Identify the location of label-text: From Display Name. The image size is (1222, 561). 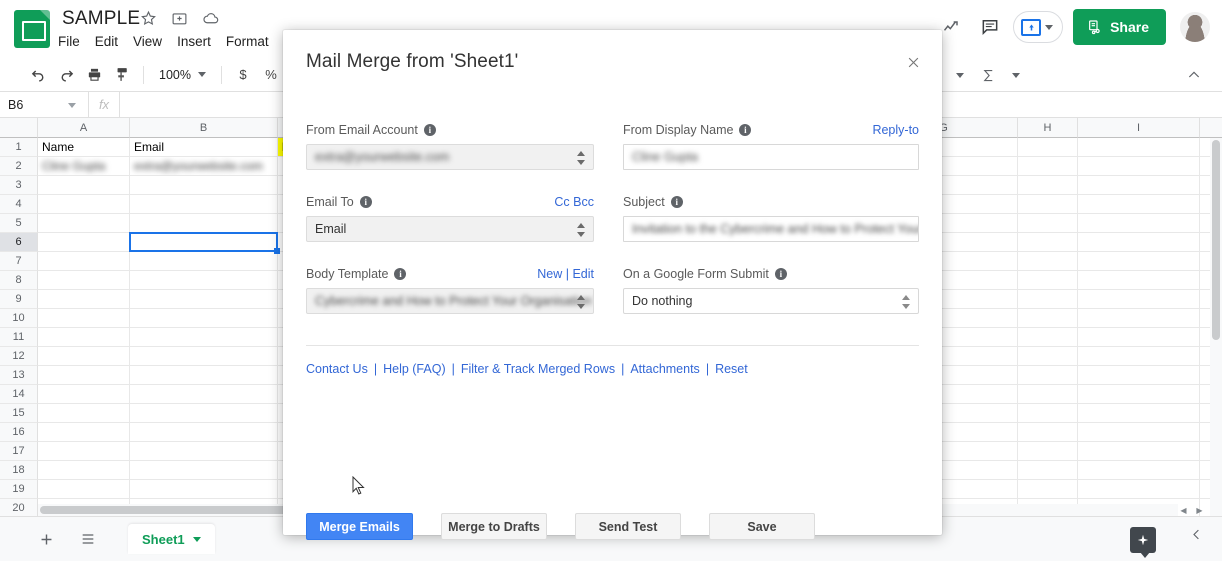
(678, 130).